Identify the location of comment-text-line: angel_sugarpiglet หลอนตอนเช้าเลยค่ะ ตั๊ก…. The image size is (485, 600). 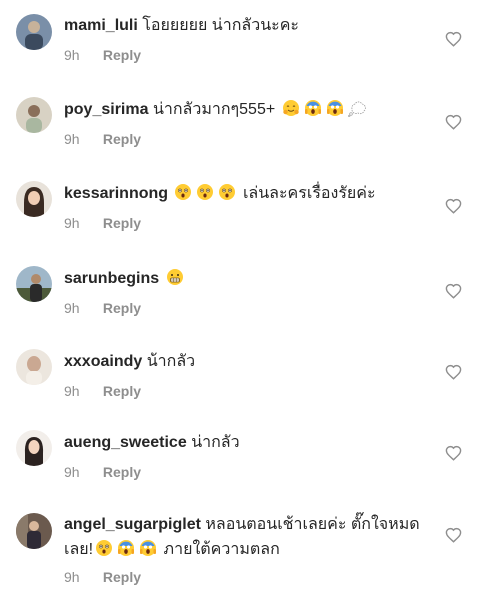
(249, 525).